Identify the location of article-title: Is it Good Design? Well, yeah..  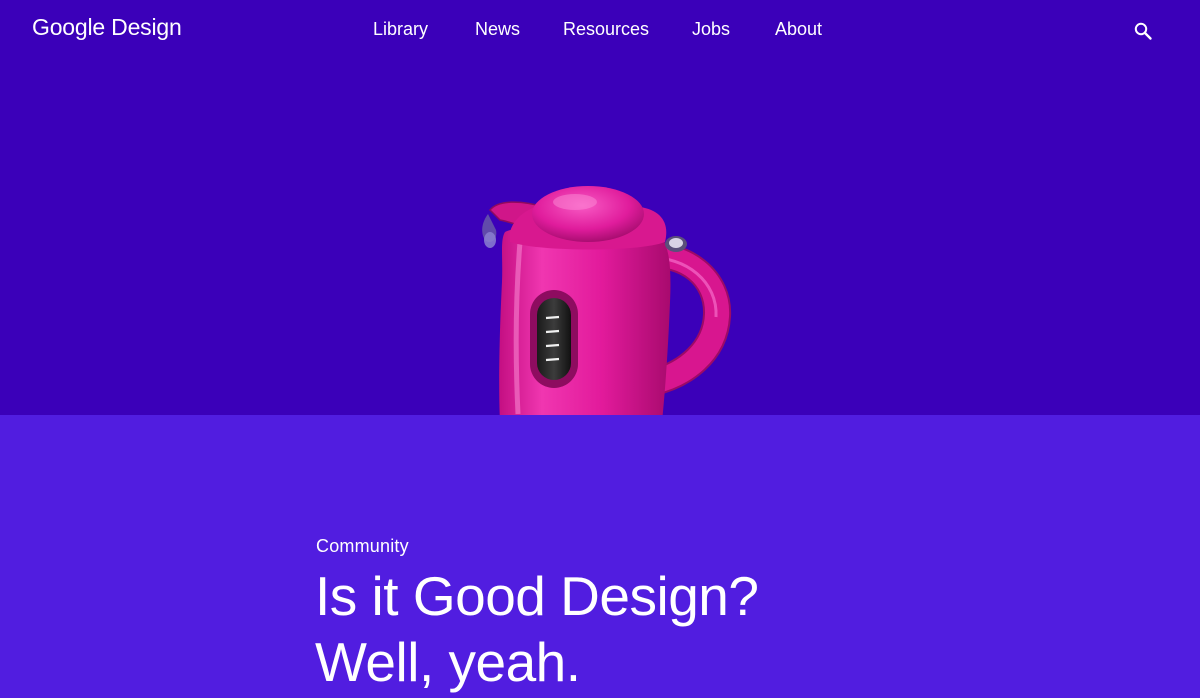
(715, 629).